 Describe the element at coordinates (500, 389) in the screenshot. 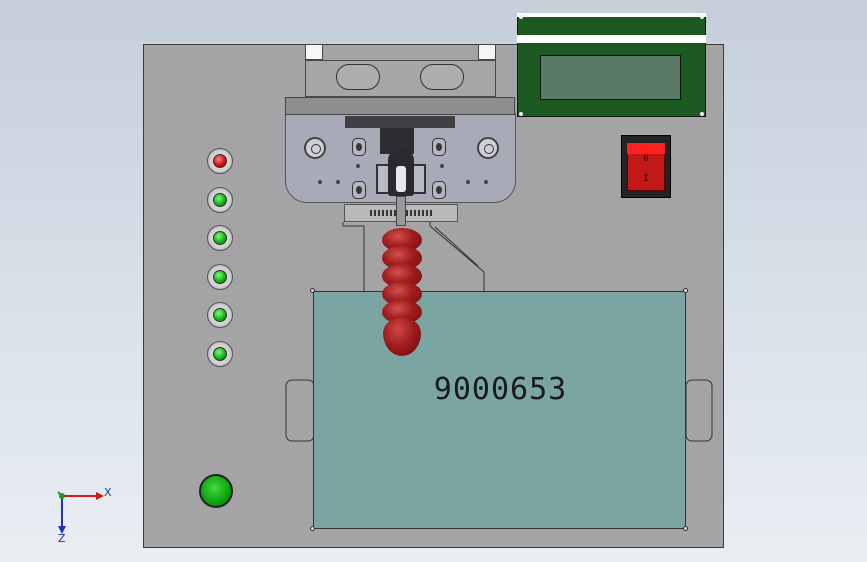

I see `part-number-label: 9000653` at that location.